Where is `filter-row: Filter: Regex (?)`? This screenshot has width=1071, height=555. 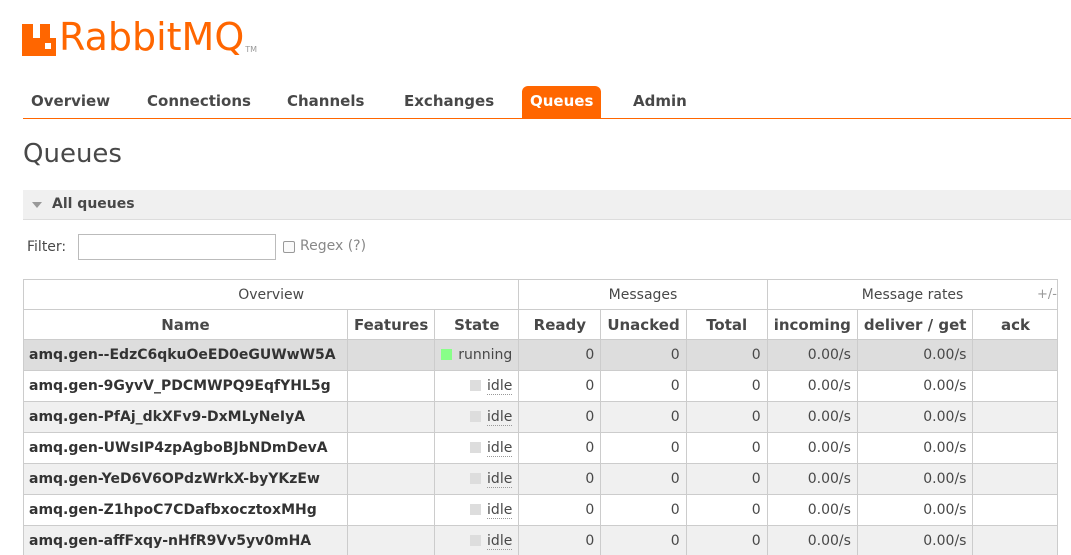 filter-row: Filter: Regex (?) is located at coordinates (225, 247).